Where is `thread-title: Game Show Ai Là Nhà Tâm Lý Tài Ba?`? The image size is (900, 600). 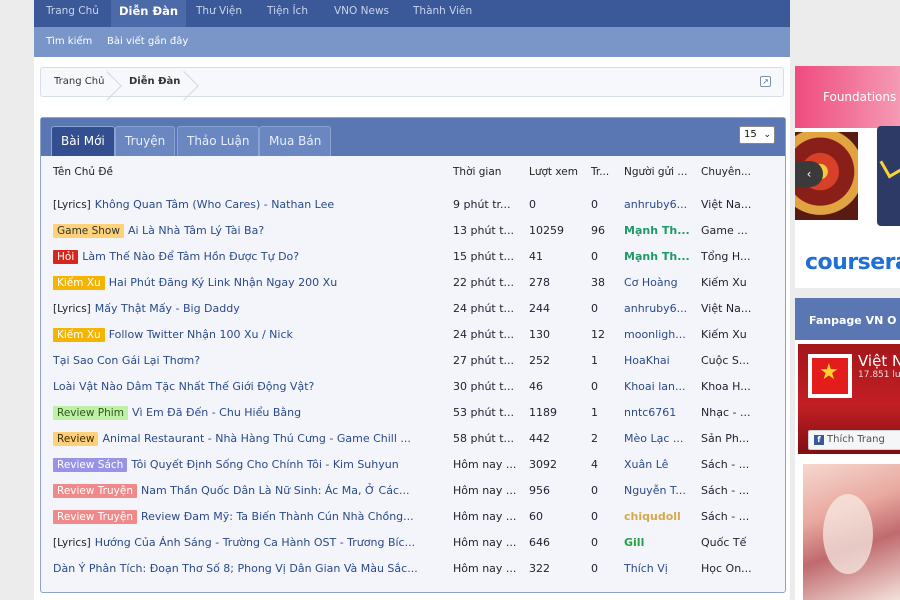
thread-title: Game Show Ai Là Nhà Tâm Lý Tài Ba? is located at coordinates (249, 231).